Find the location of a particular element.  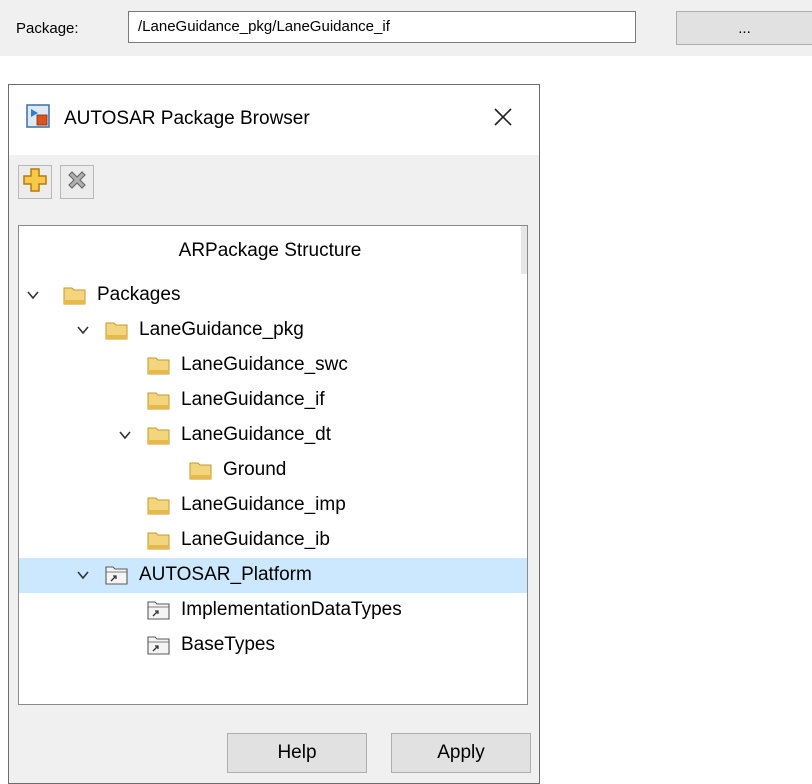

tree-node-laneguidance-imp: LaneGuidance_imp is located at coordinates (273, 505).